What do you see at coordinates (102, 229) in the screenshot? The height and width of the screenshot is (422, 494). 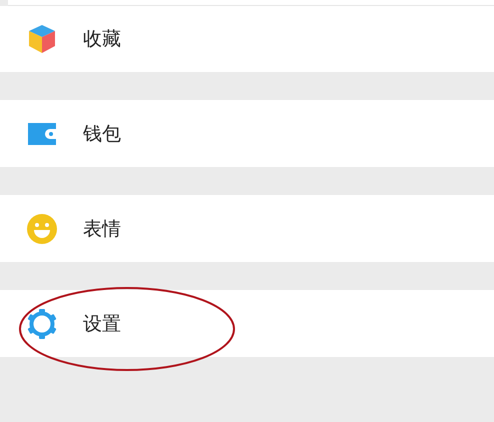 I see `menu-label: 表情` at bounding box center [102, 229].